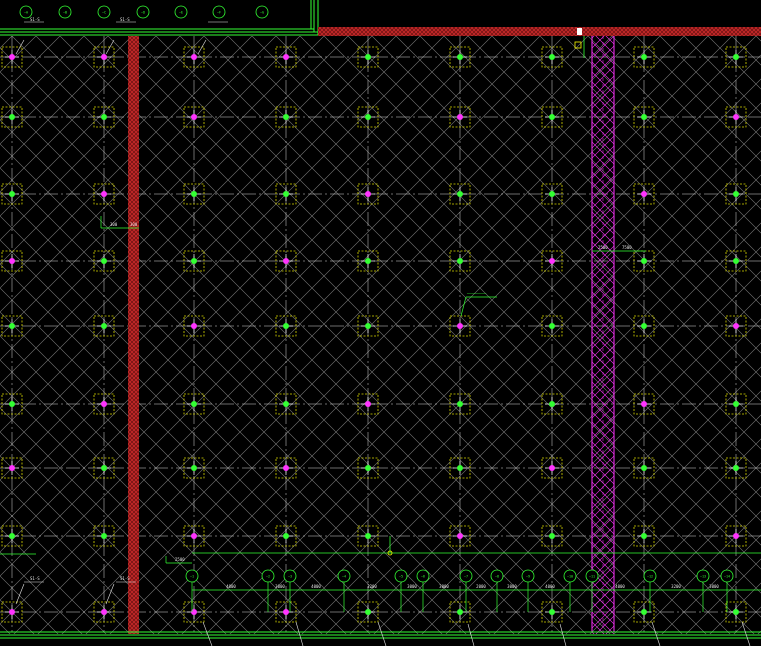 This screenshot has width=761, height=646. What do you see at coordinates (26, 13) in the screenshot?
I see `axis-bubble-top-label: ~A` at bounding box center [26, 13].